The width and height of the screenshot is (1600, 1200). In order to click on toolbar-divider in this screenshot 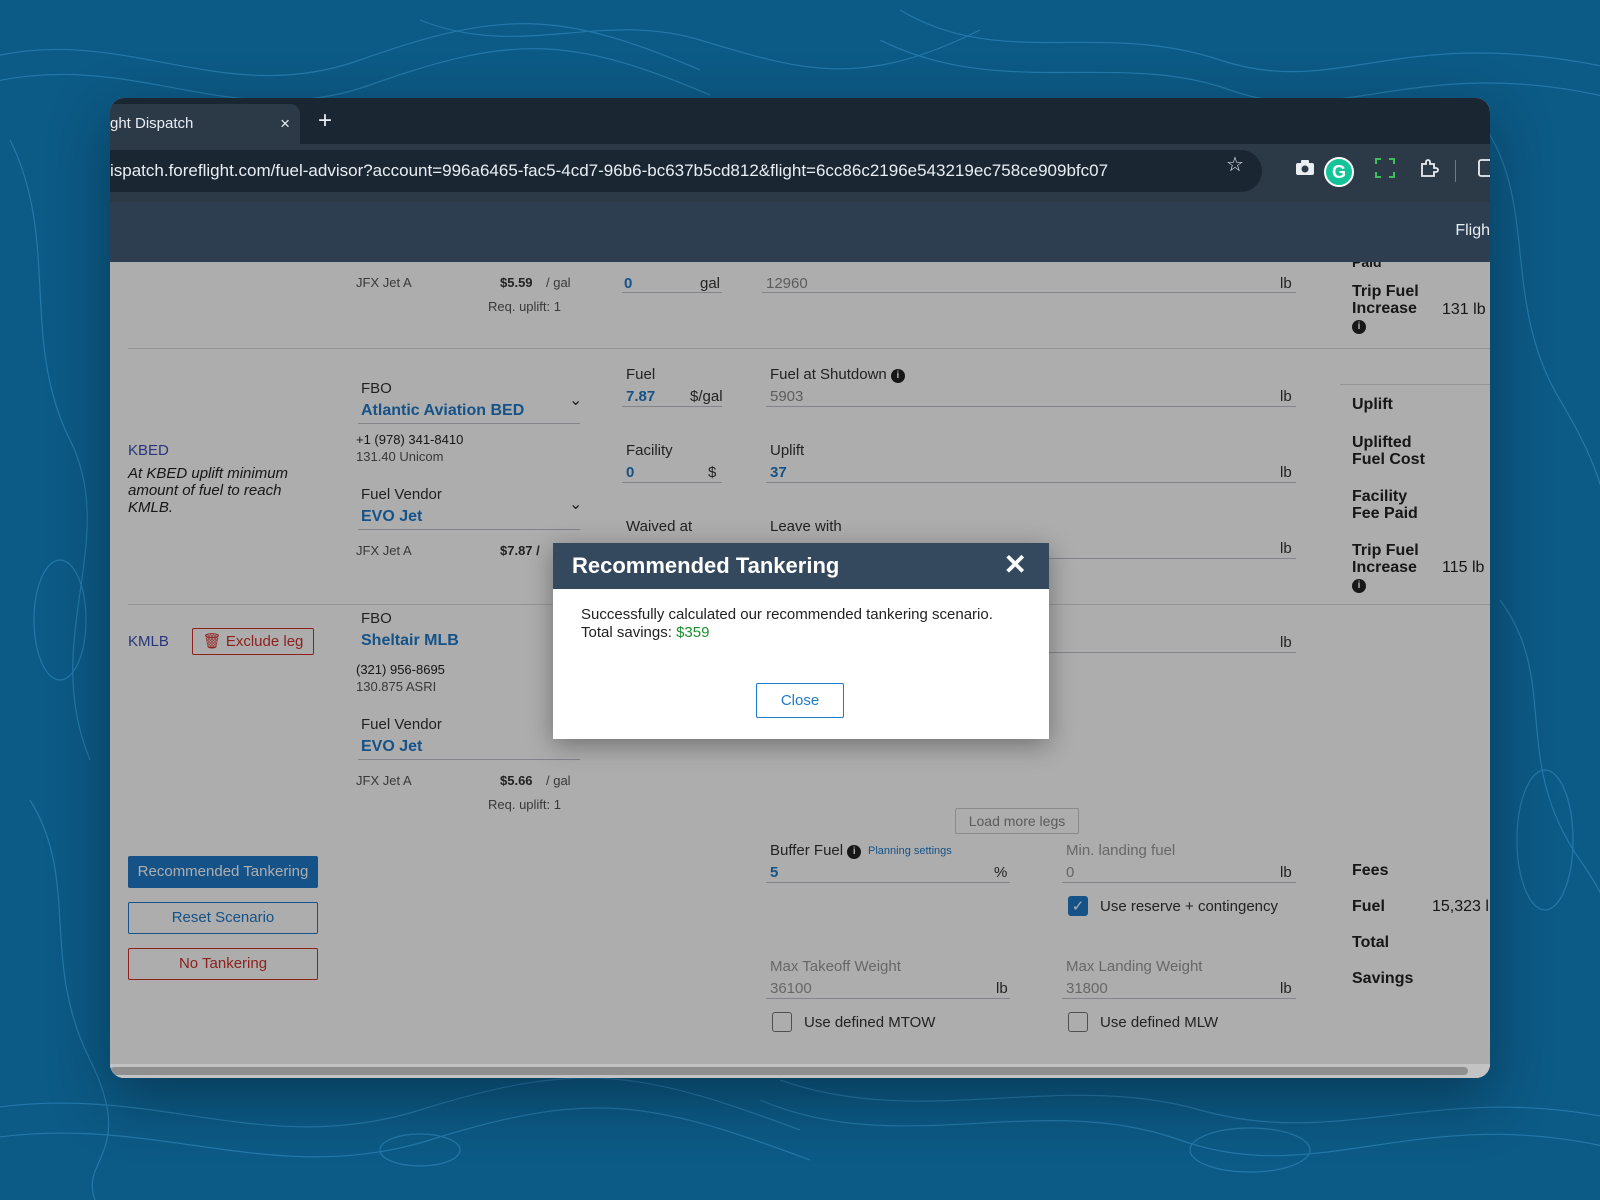, I will do `click(1455, 171)`.